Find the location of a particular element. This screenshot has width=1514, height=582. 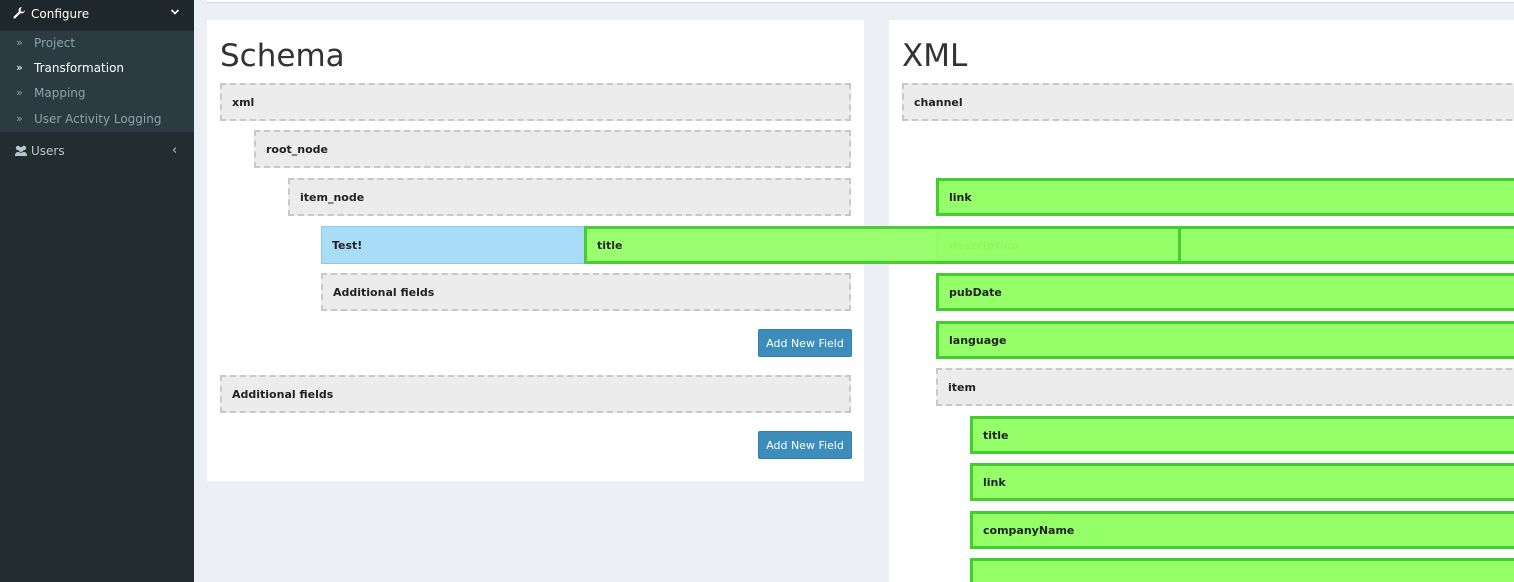

xml-node-item: item is located at coordinates (1225, 387).